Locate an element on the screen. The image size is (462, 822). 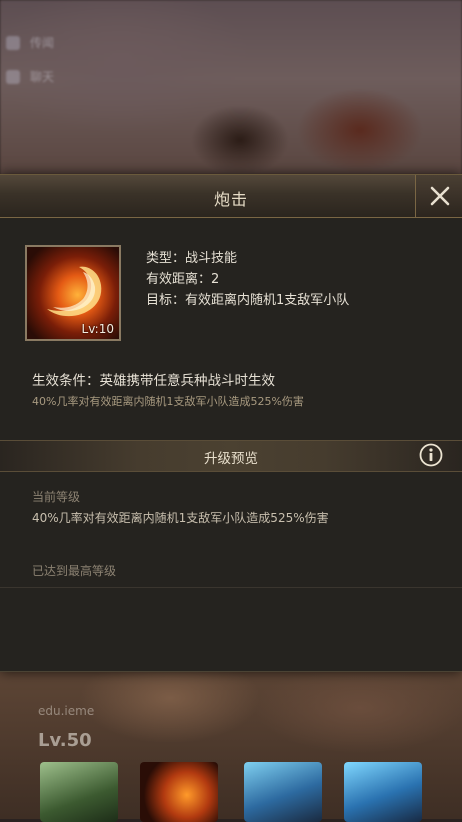
upgrade-preview-header: 升级预览 is located at coordinates (231, 456).